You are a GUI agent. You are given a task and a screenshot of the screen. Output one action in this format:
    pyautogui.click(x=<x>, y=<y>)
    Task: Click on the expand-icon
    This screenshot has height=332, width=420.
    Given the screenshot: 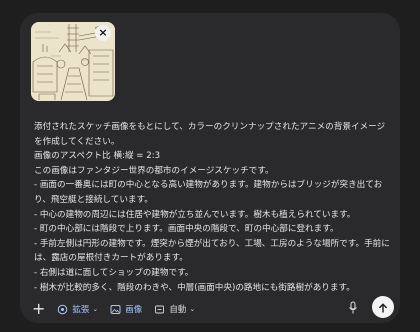 What is the action you would take?
    pyautogui.click(x=62, y=309)
    